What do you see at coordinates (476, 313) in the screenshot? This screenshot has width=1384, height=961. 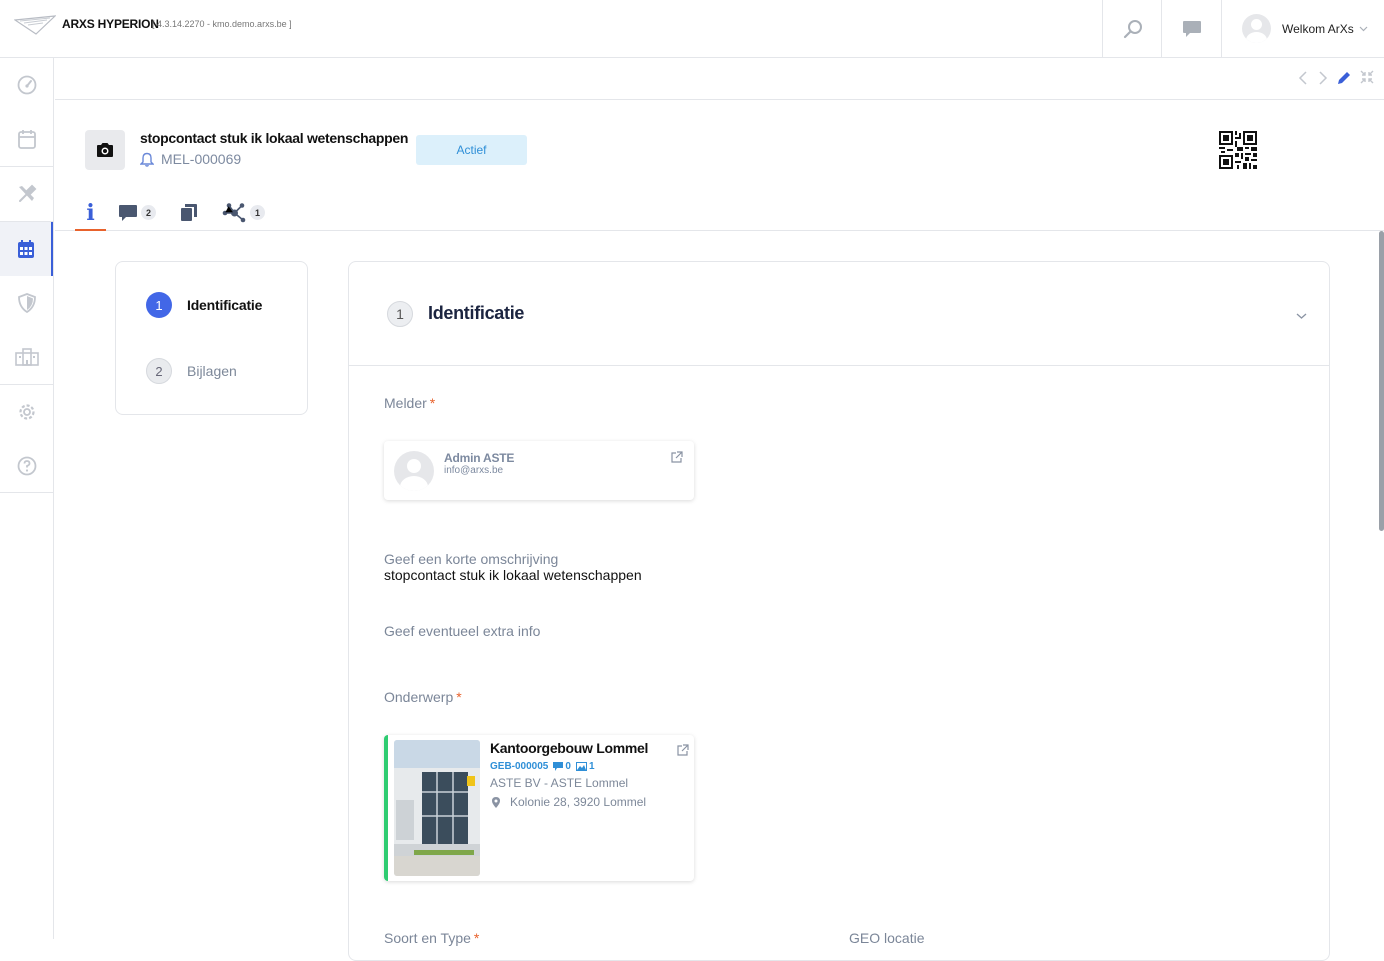 I see `section-title: Identificatie` at bounding box center [476, 313].